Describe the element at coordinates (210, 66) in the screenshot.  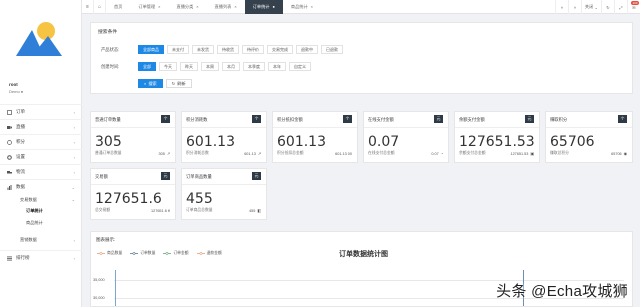
I see `time-chip-week: 本周` at that location.